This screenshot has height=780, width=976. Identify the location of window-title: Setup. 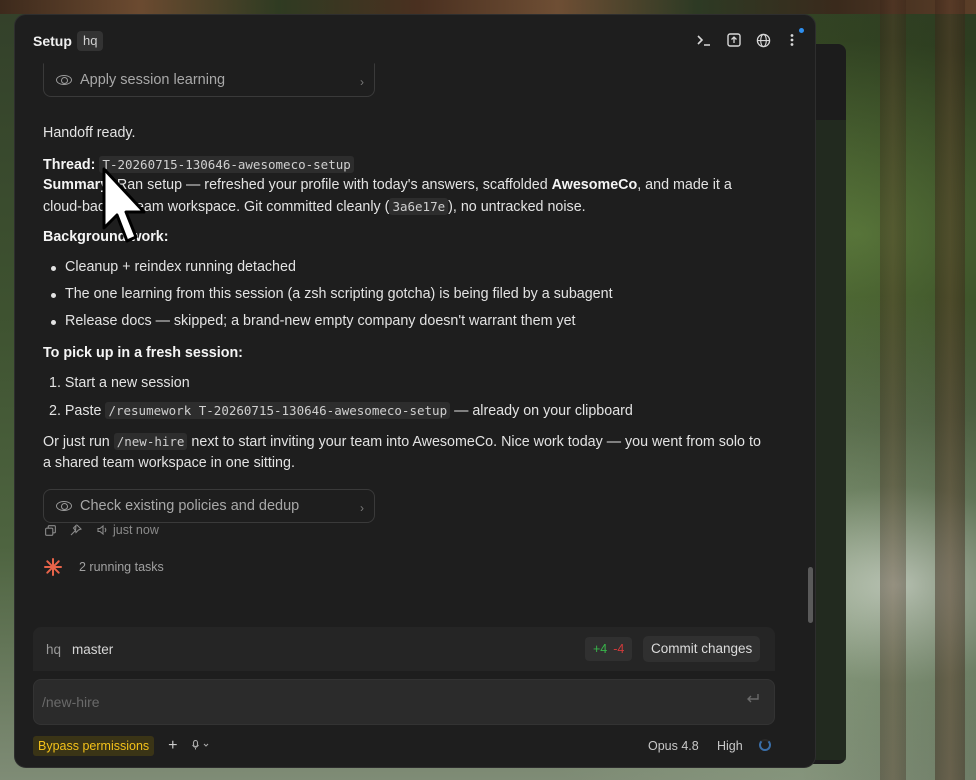
(52, 41).